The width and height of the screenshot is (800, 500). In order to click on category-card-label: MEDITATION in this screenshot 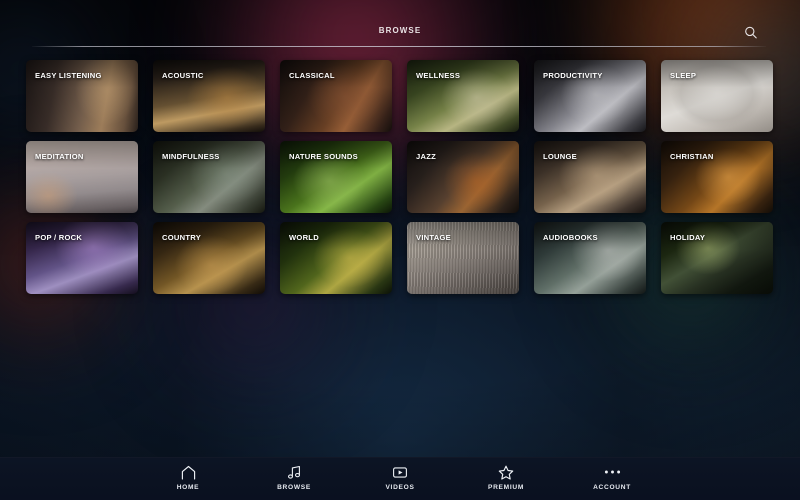, I will do `click(59, 156)`.